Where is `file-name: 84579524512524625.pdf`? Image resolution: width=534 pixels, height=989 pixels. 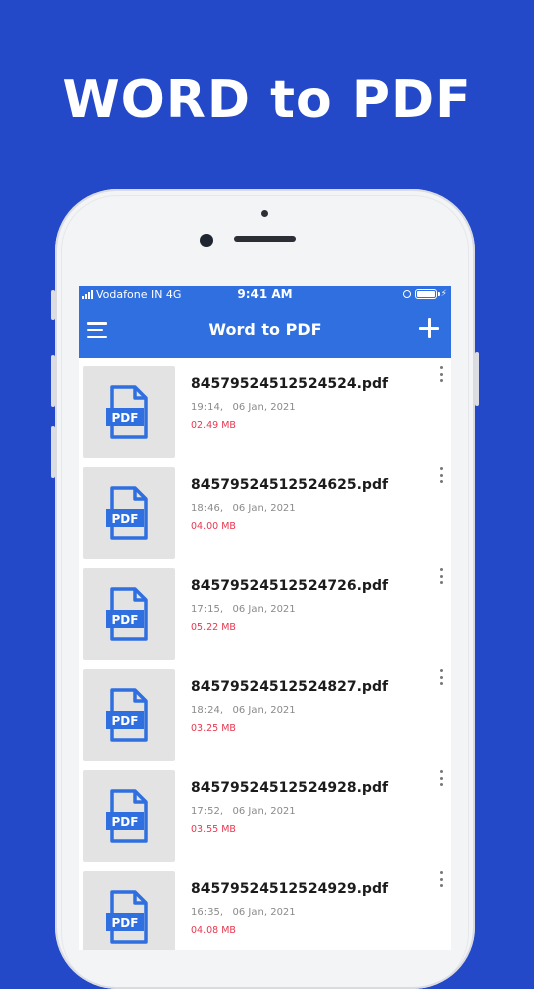
file-name: 84579524512524625.pdf is located at coordinates (290, 485).